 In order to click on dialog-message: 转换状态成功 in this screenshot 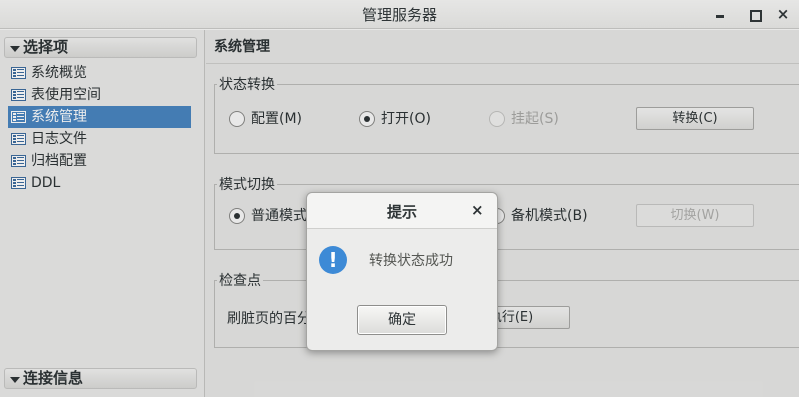, I will do `click(411, 261)`.